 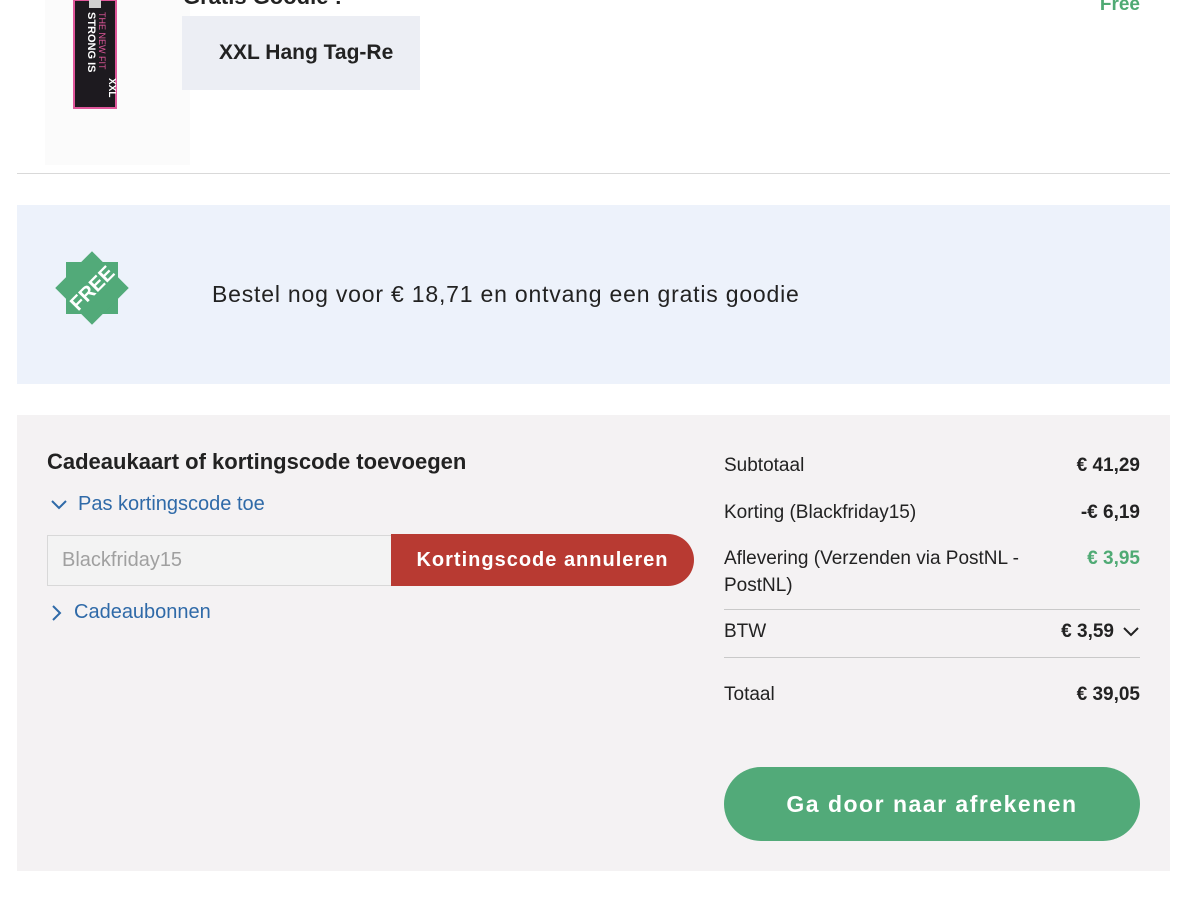 What do you see at coordinates (1110, 512) in the screenshot?
I see `discount-value: -€ 6,19` at bounding box center [1110, 512].